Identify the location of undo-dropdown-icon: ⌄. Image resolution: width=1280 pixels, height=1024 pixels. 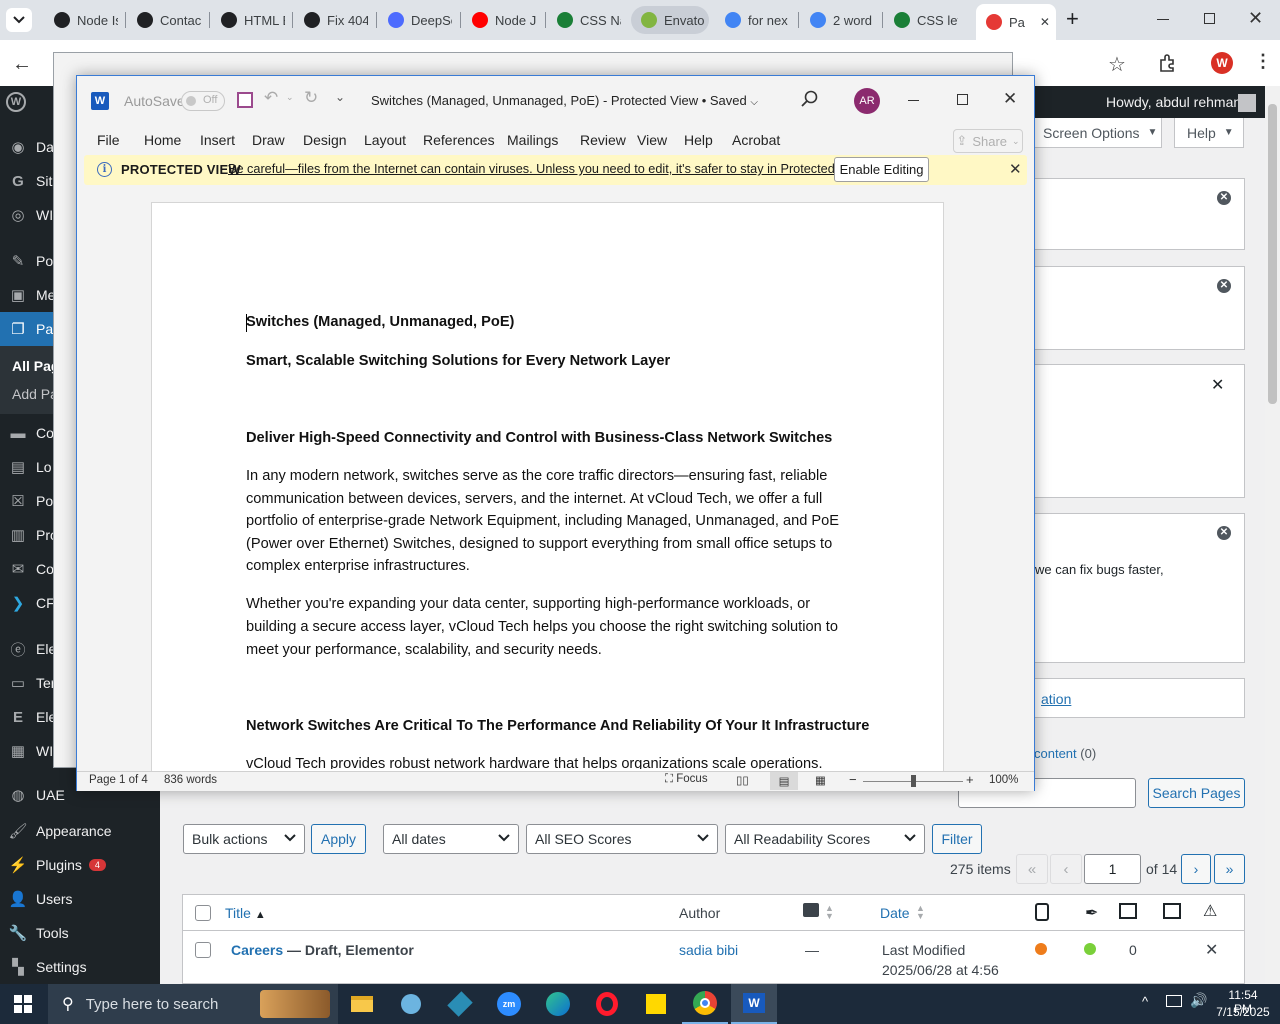
(290, 97).